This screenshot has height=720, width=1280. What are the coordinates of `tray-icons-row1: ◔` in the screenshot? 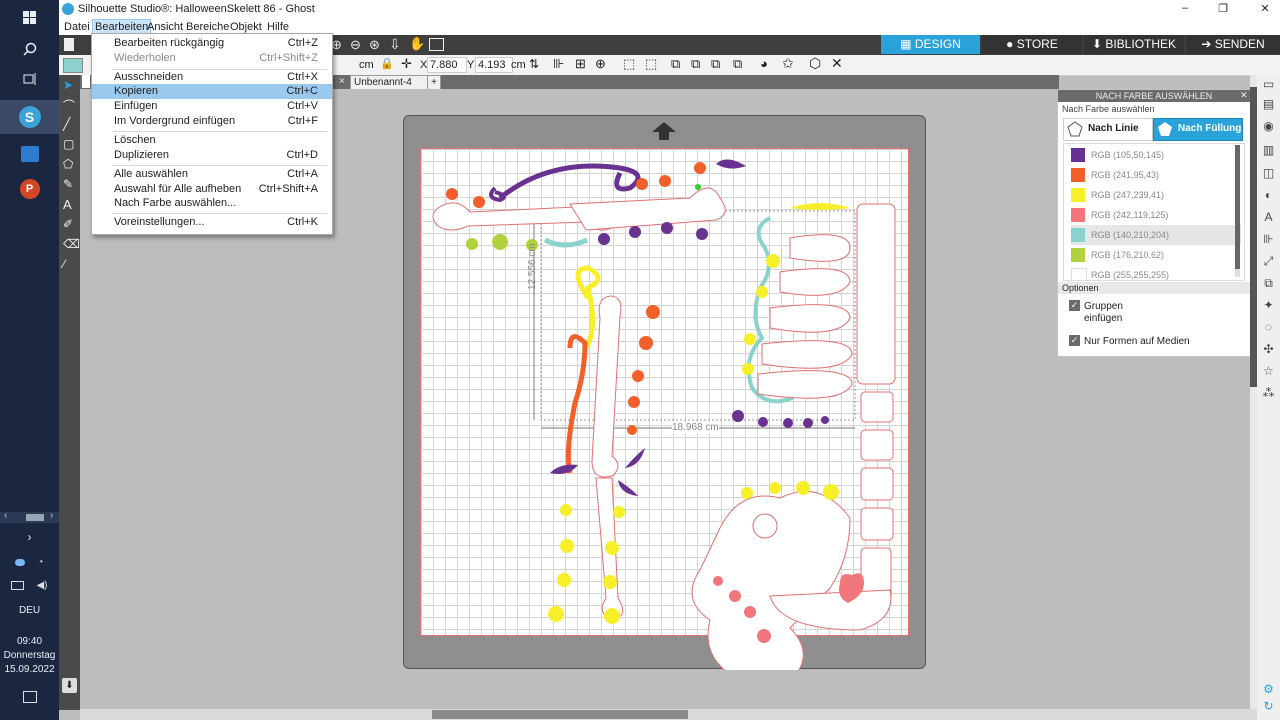 It's located at (29, 562).